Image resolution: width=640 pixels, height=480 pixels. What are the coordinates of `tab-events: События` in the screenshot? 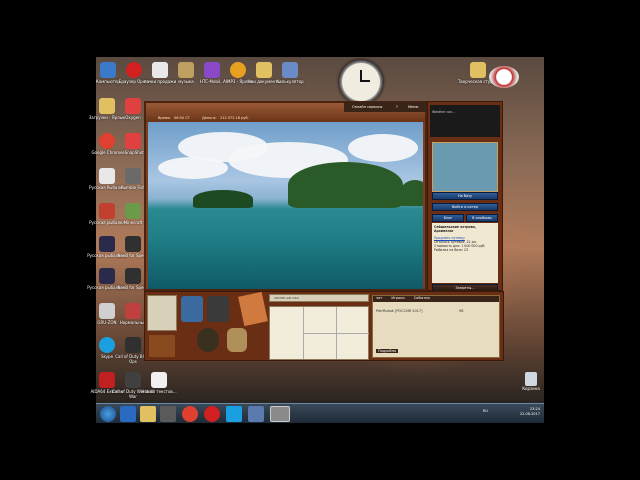 It's located at (421, 298).